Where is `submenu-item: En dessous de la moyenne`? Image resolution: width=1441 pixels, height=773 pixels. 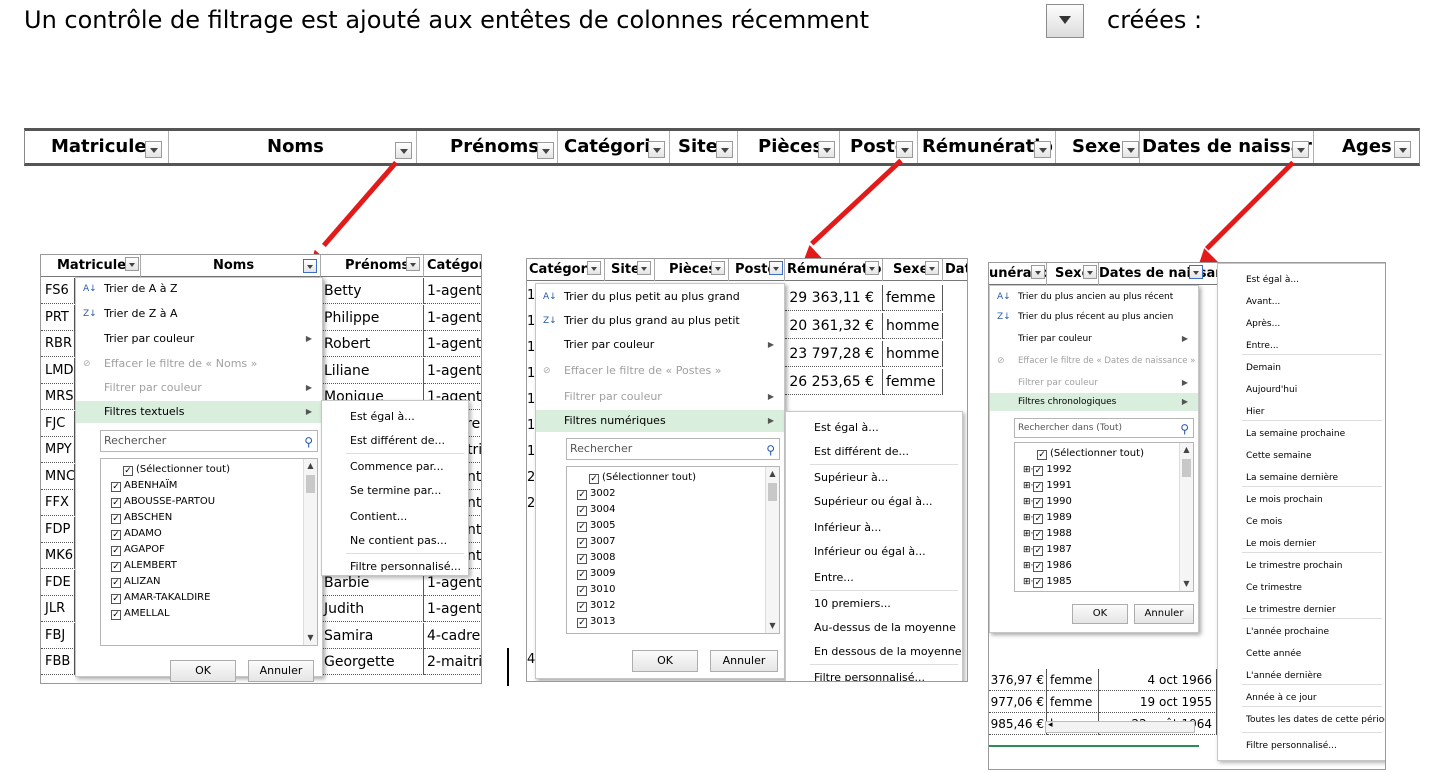
submenu-item: En dessous de la moyenne is located at coordinates (874, 652).